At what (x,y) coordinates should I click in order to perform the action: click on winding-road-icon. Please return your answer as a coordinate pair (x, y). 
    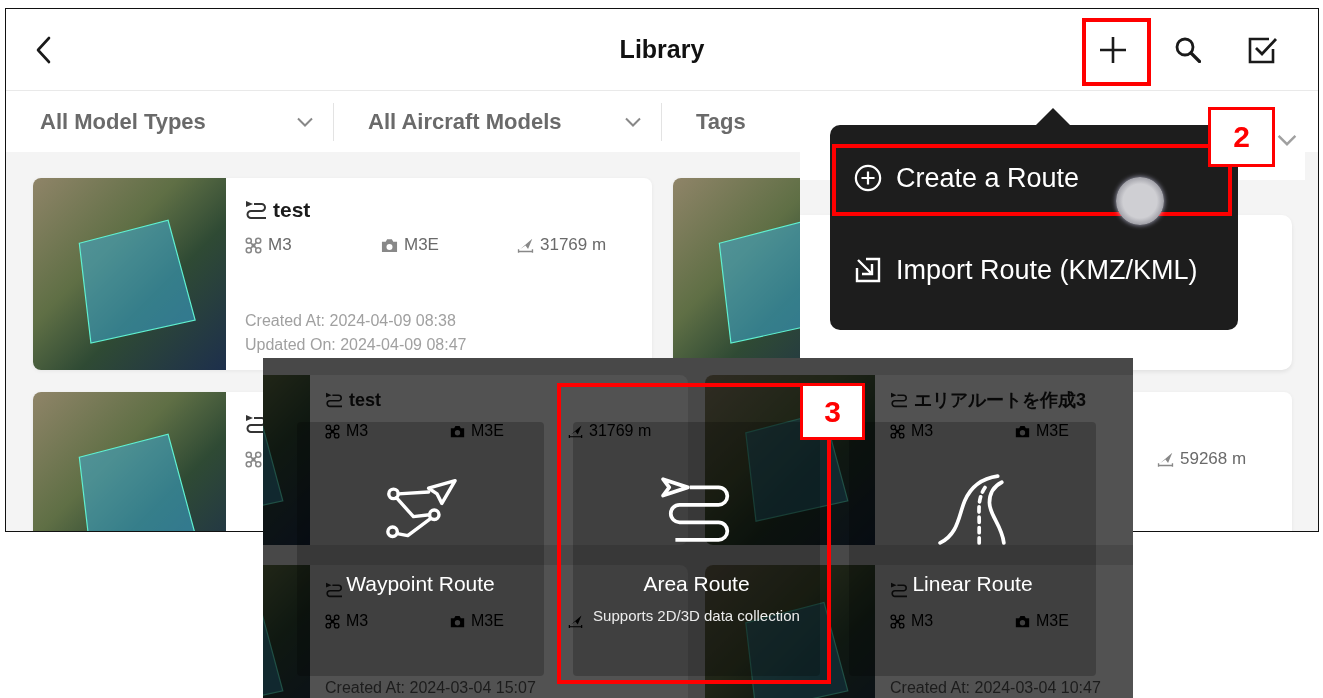
    Looking at the image, I should click on (972, 510).